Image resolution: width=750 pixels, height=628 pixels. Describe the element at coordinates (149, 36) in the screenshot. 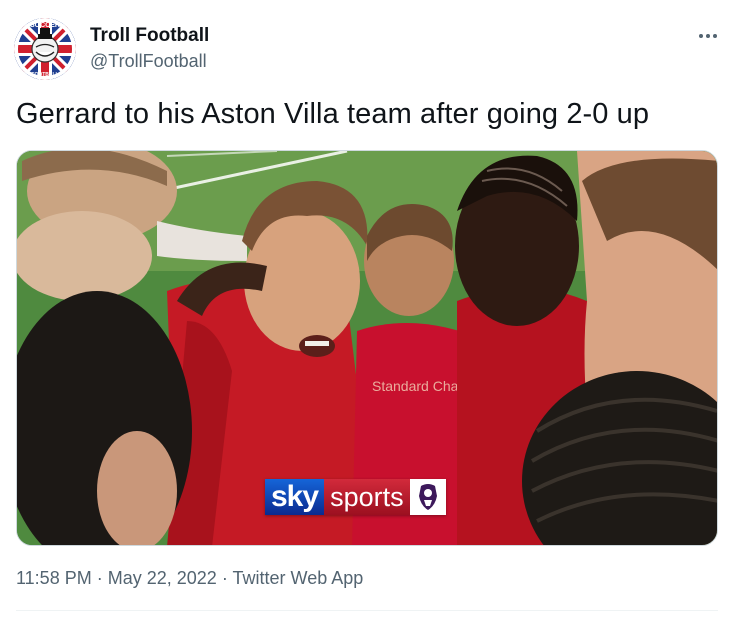

I see `author-name: Troll Football` at that location.